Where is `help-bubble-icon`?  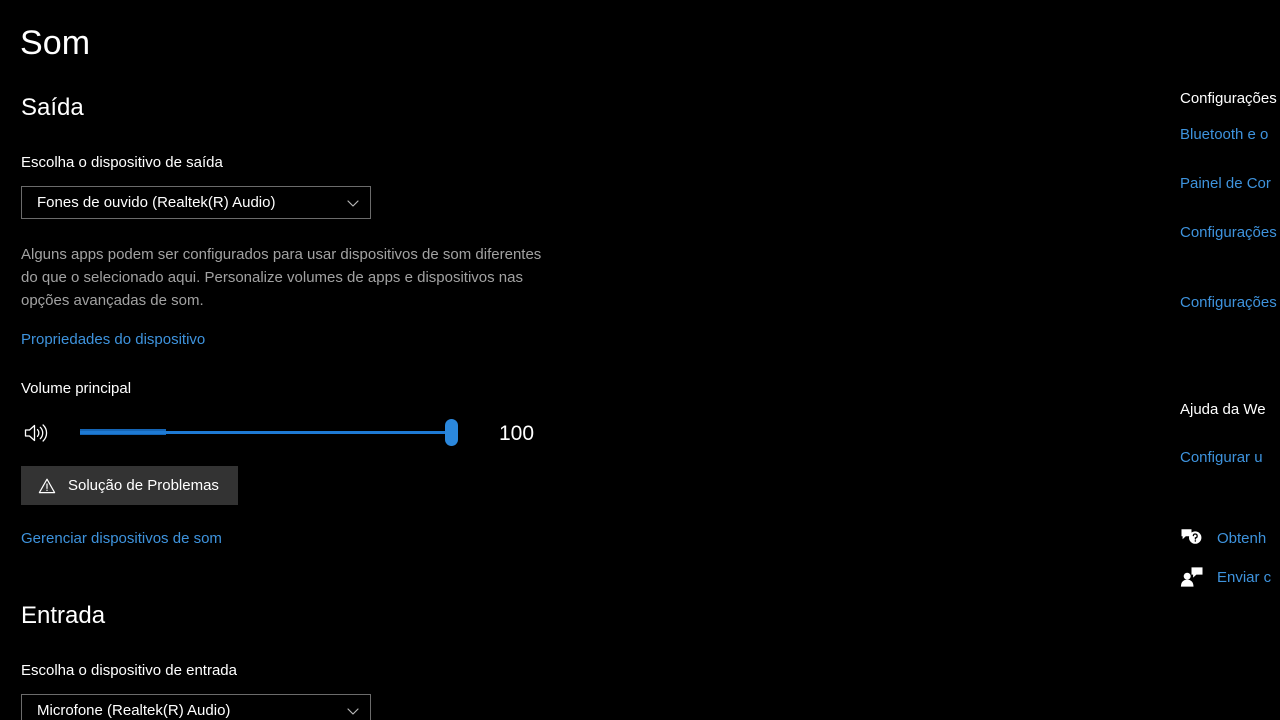
help-bubble-icon is located at coordinates (1192, 538).